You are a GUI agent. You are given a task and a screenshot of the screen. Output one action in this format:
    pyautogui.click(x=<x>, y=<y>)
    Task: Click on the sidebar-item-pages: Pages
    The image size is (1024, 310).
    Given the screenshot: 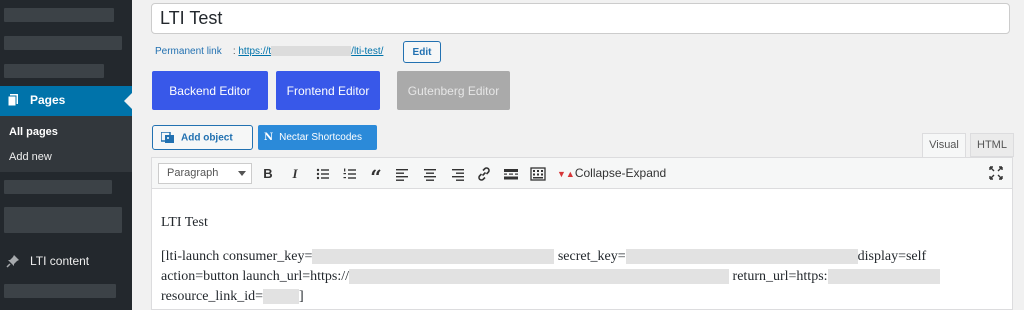 What is the action you would take?
    pyautogui.click(x=66, y=101)
    